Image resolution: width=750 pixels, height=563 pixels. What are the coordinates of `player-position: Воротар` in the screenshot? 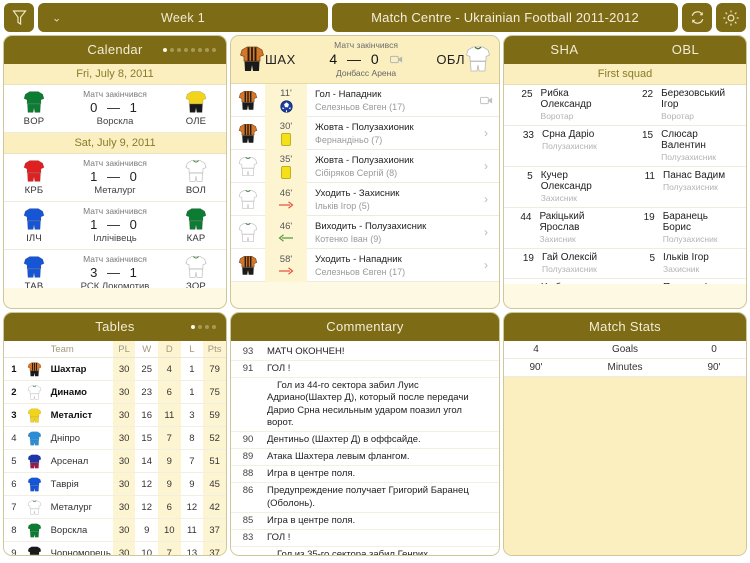 It's located at (678, 116).